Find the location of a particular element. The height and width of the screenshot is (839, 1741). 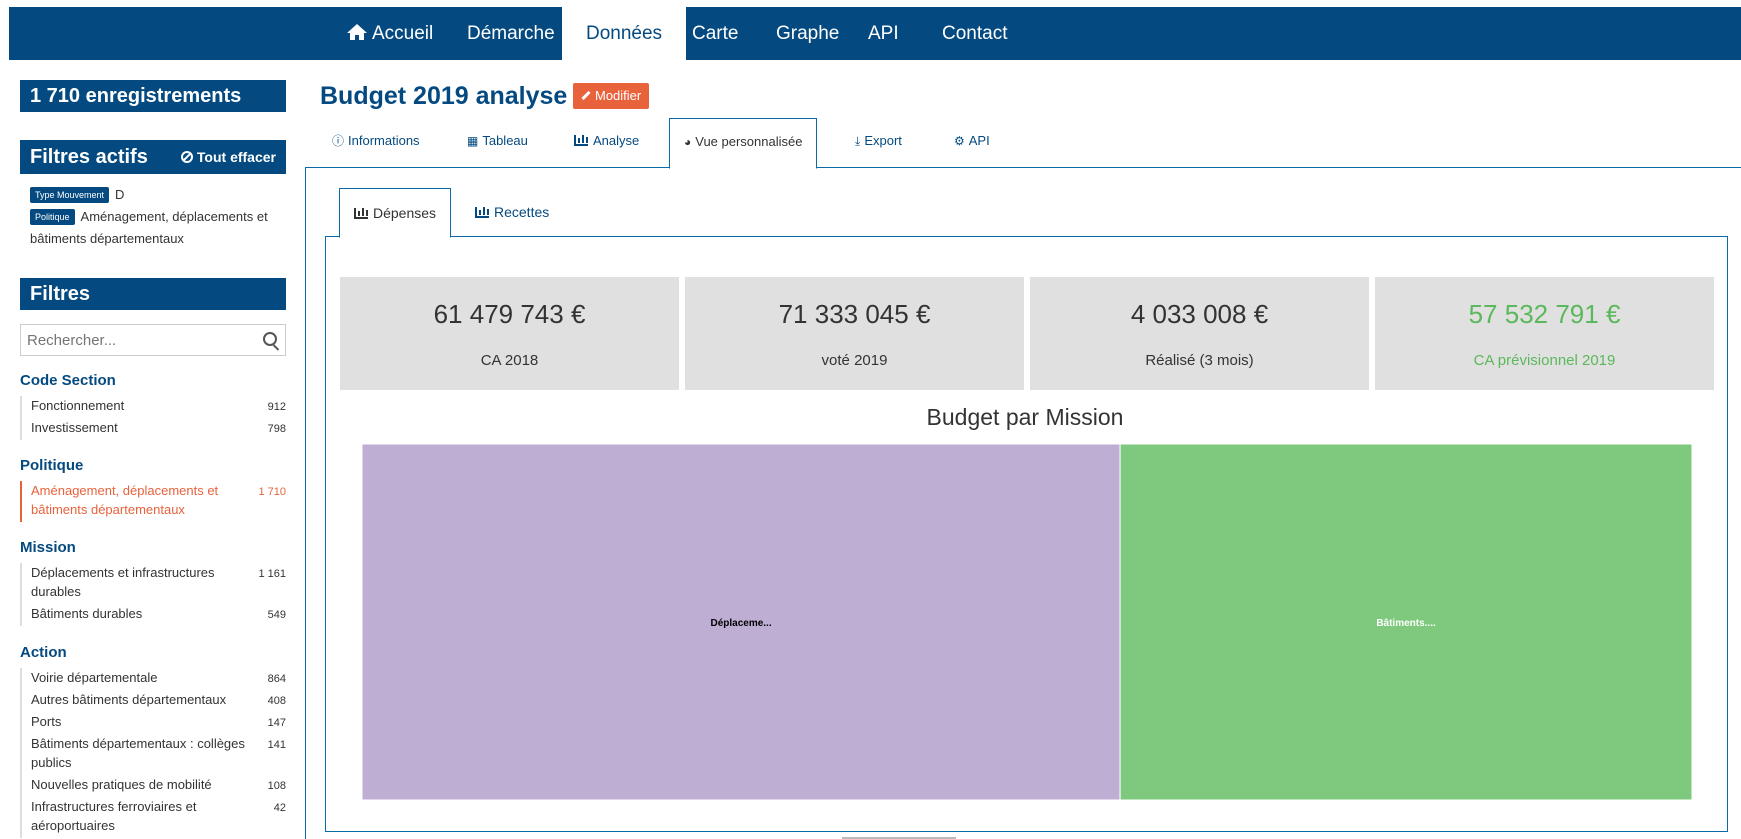

facet-list-code-section: Fonctionnement 912 Investissement 798 is located at coordinates (154, 418).